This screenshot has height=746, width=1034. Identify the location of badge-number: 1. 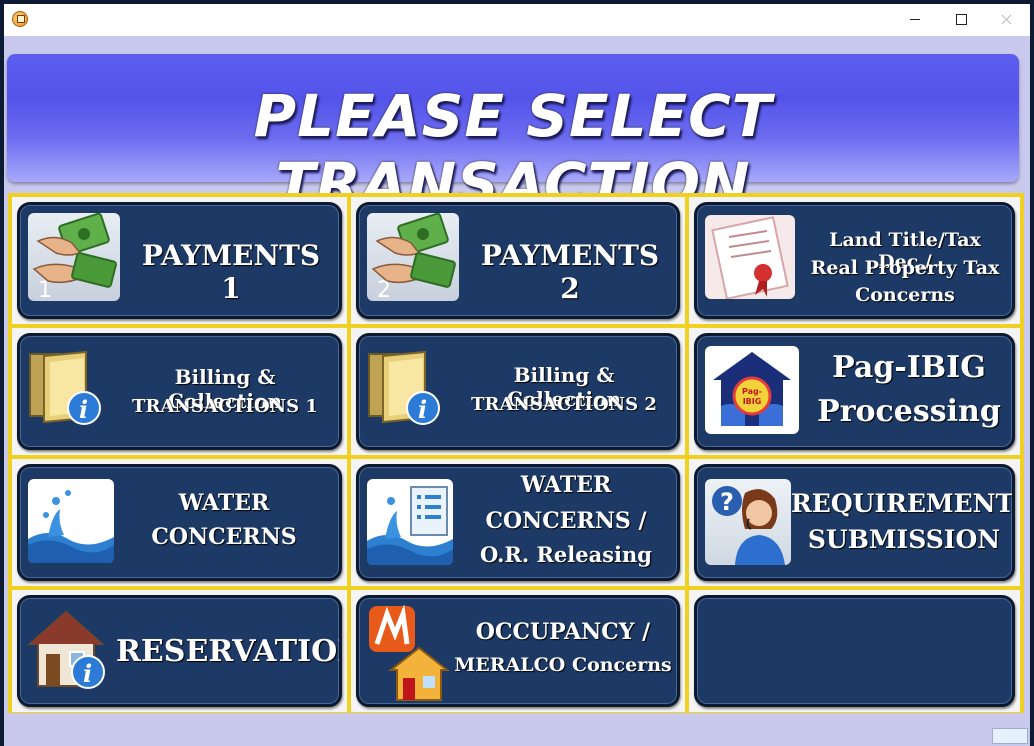
(45, 289).